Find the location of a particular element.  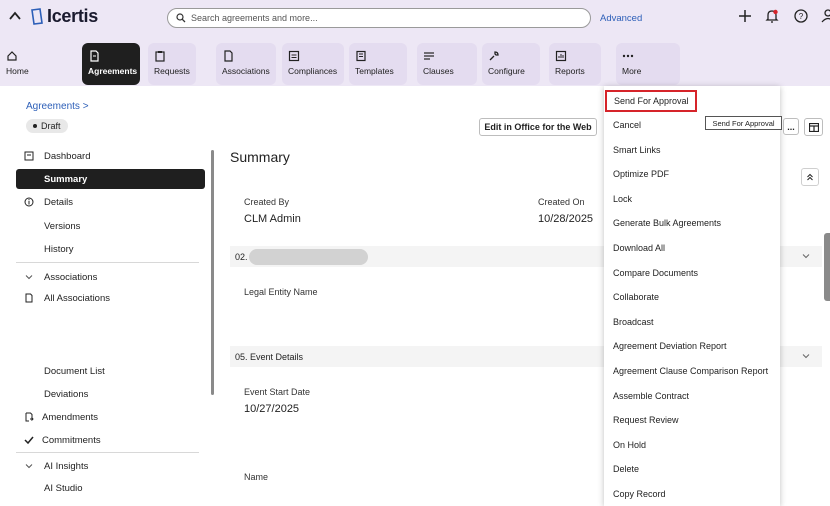

sidebar-item-label: AI Insights is located at coordinates (66, 466).